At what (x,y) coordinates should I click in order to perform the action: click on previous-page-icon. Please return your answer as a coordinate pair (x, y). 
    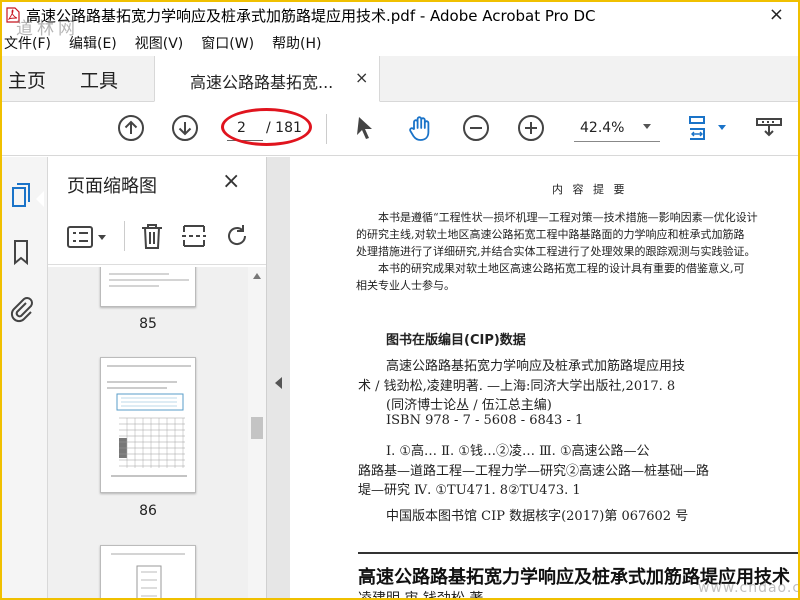
    Looking at the image, I should click on (131, 128).